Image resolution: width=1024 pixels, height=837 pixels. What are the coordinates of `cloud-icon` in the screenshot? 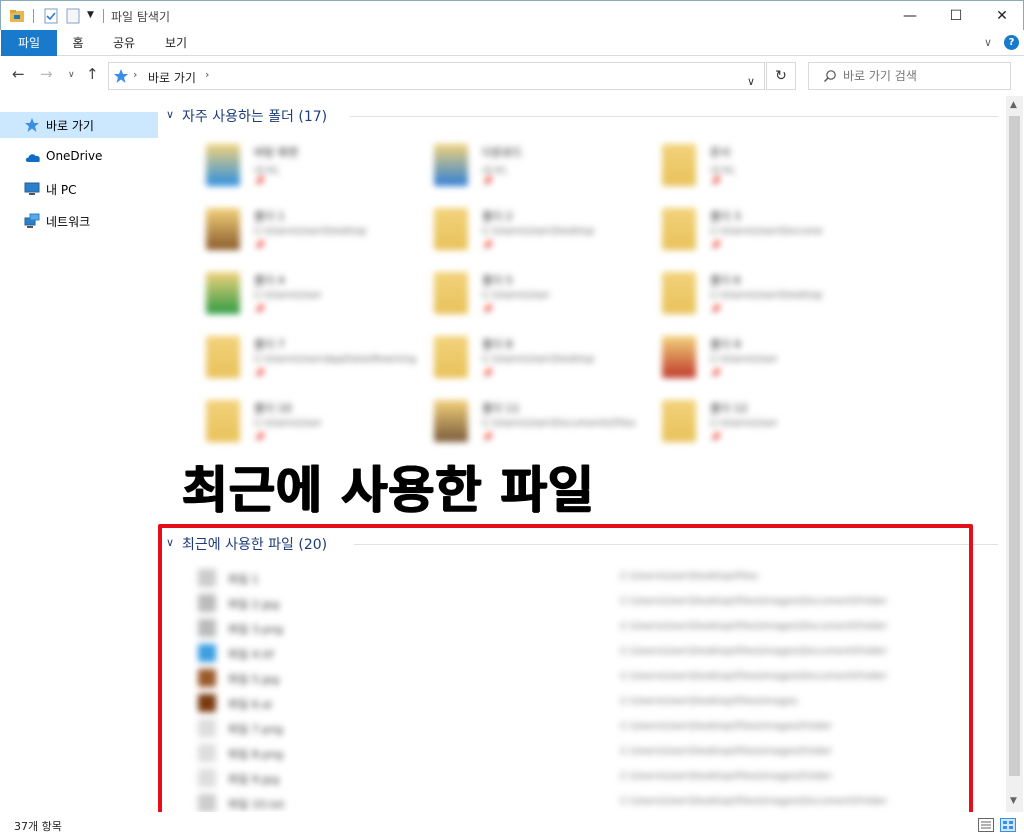 It's located at (32, 158).